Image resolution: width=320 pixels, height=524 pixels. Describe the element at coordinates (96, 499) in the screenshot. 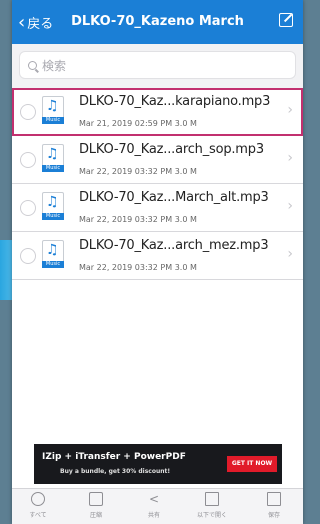

I see `archive-icon` at that location.